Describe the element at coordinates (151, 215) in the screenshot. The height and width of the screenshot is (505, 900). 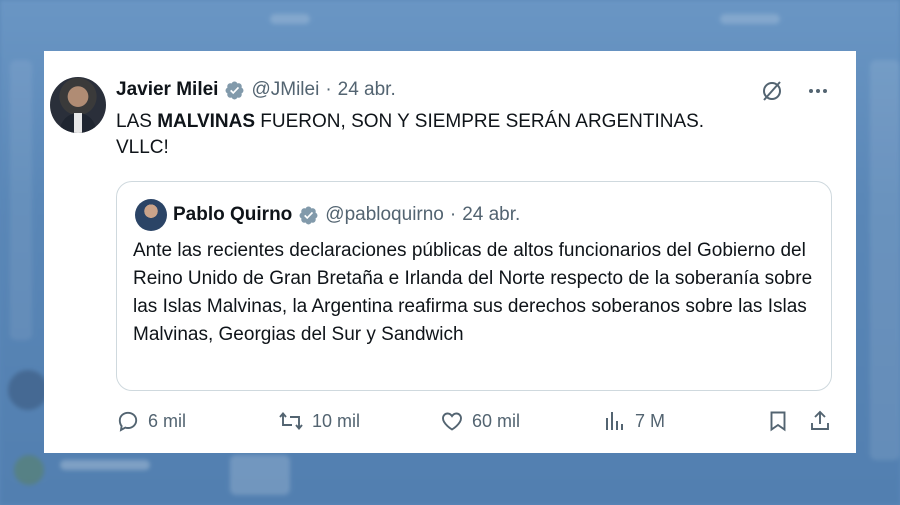
I see `quoted-author-avatar` at that location.